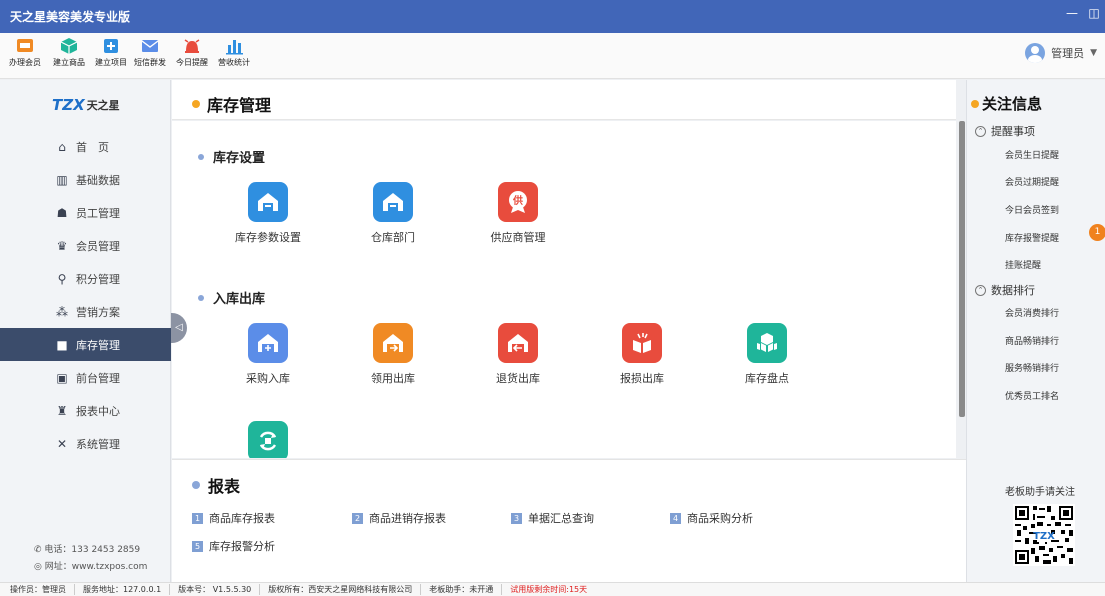 The height and width of the screenshot is (596, 1105). Describe the element at coordinates (516, 518) in the screenshot. I see `report-number: 3` at that location.